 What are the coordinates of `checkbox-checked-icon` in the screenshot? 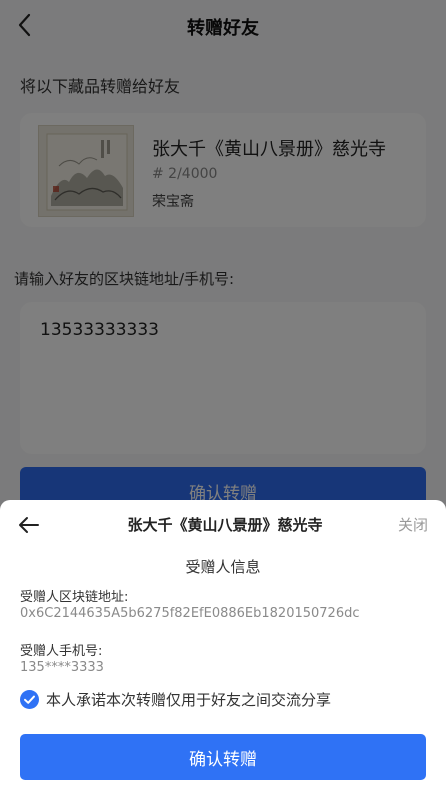 It's located at (29, 699).